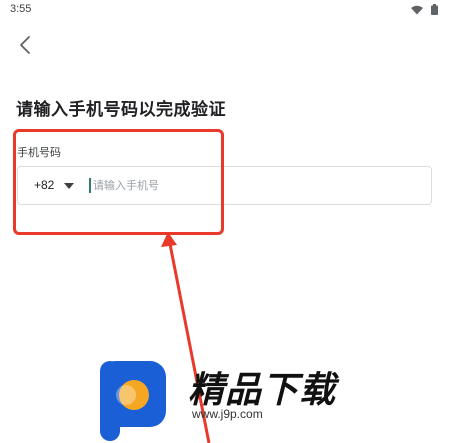 The image size is (450, 443). I want to click on watermark: 精品下载 www.j9p.com, so click(226, 399).